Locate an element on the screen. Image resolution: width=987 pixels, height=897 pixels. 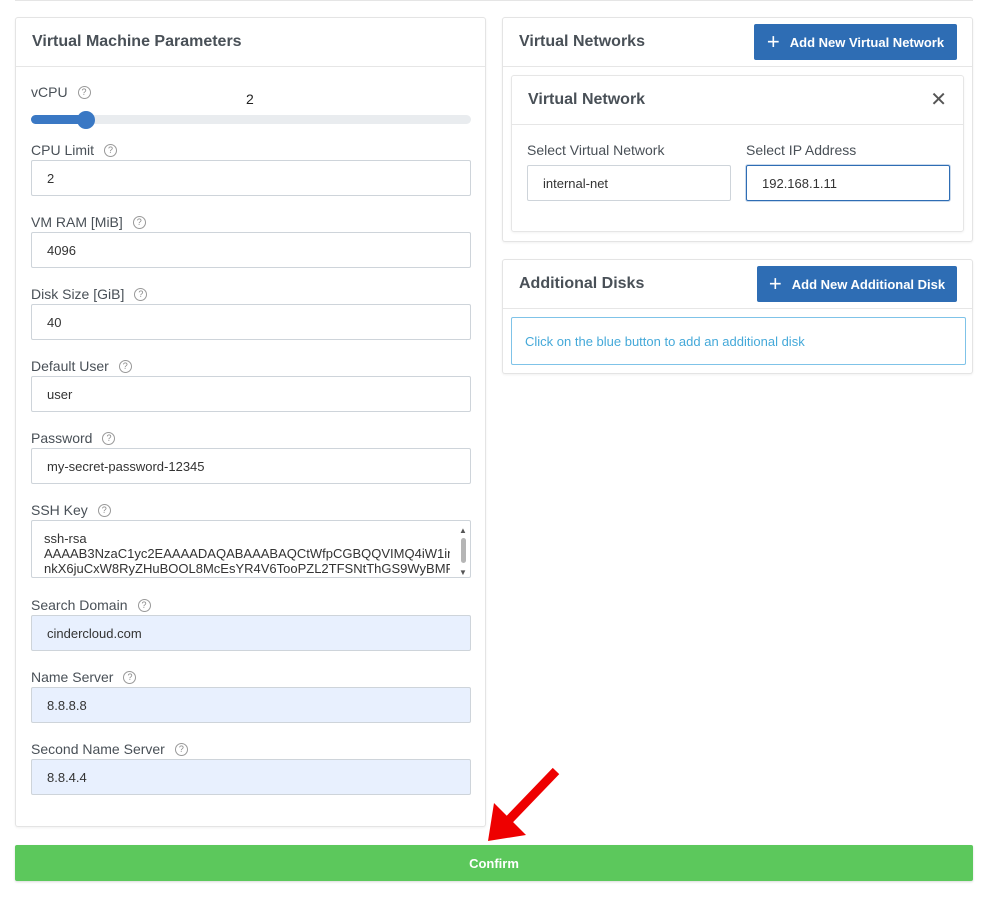
ssh-key-label: SSH Key ? is located at coordinates (71, 510).